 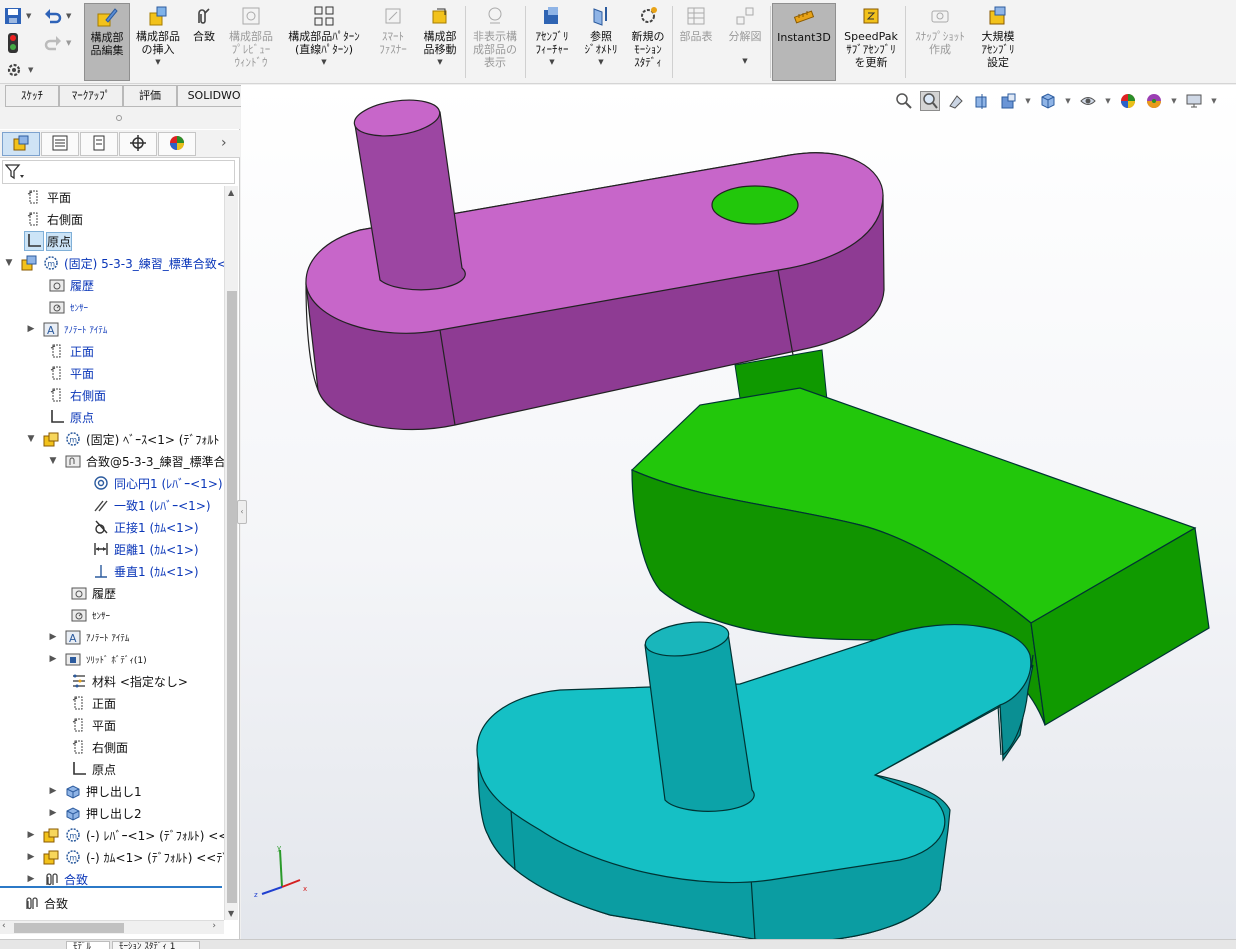 What do you see at coordinates (107, 42) in the screenshot?
I see `edit-component-button: 構成部 品編集` at bounding box center [107, 42].